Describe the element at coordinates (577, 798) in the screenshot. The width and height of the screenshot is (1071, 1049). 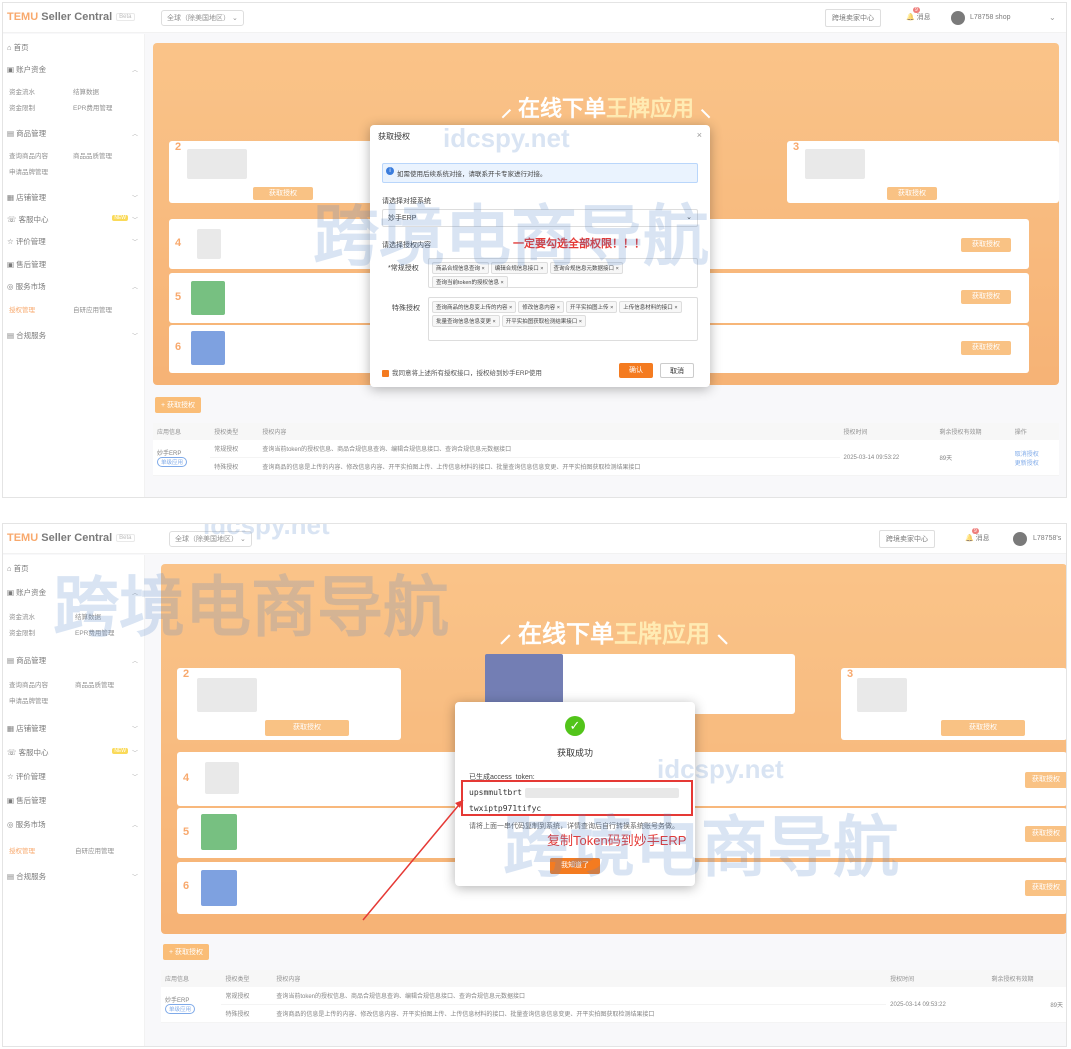
I see `highlight-box` at that location.